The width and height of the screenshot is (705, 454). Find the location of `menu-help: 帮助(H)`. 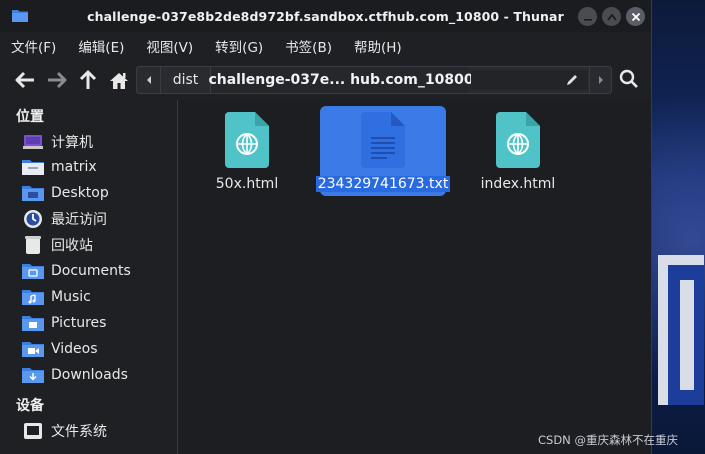

menu-help: 帮助(H) is located at coordinates (378, 46).